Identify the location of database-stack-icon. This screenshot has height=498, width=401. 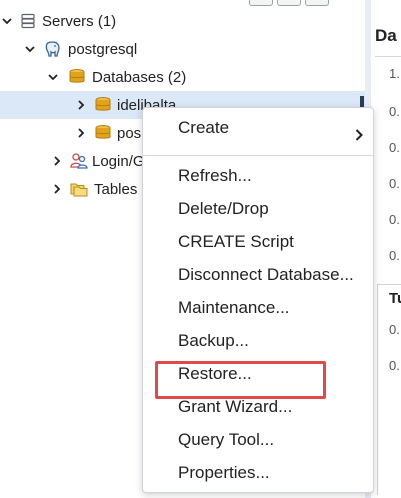
(77, 77).